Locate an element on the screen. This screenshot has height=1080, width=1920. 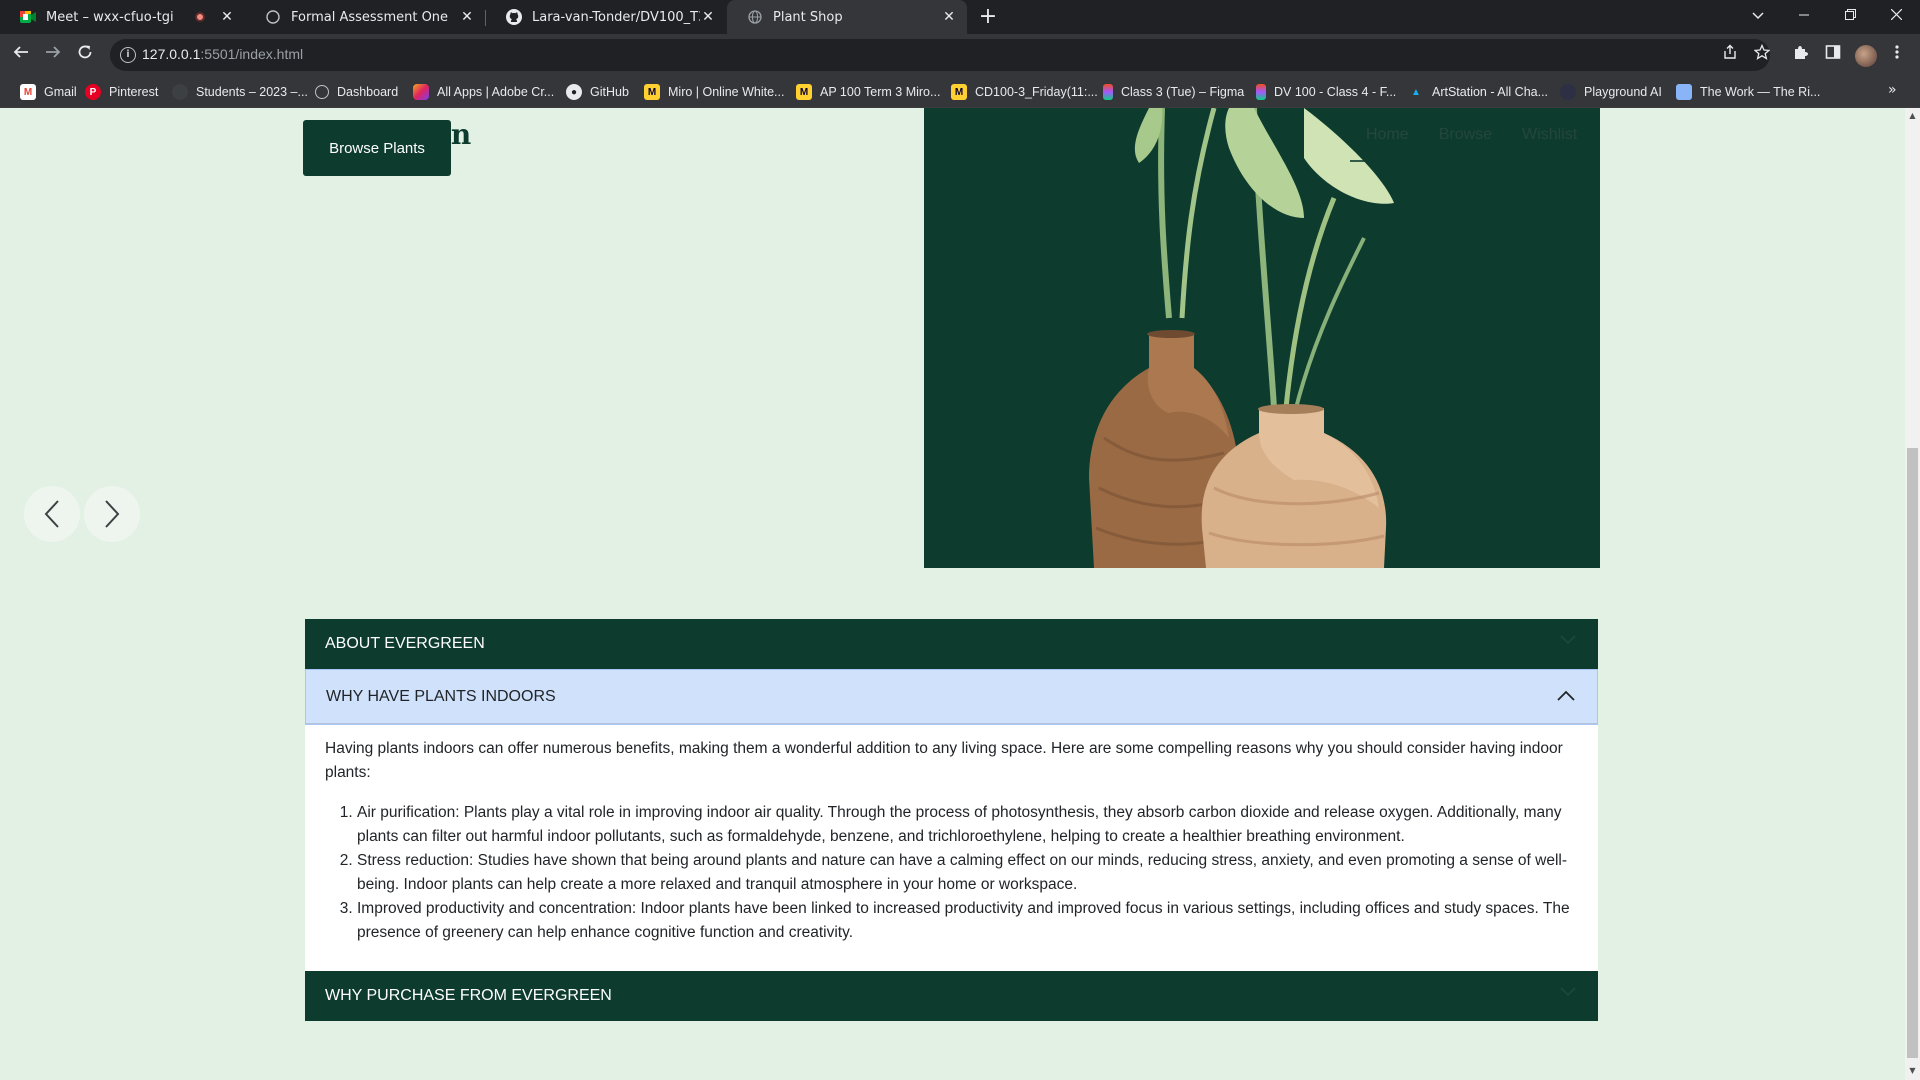
gmail-icon: M is located at coordinates (28, 92).